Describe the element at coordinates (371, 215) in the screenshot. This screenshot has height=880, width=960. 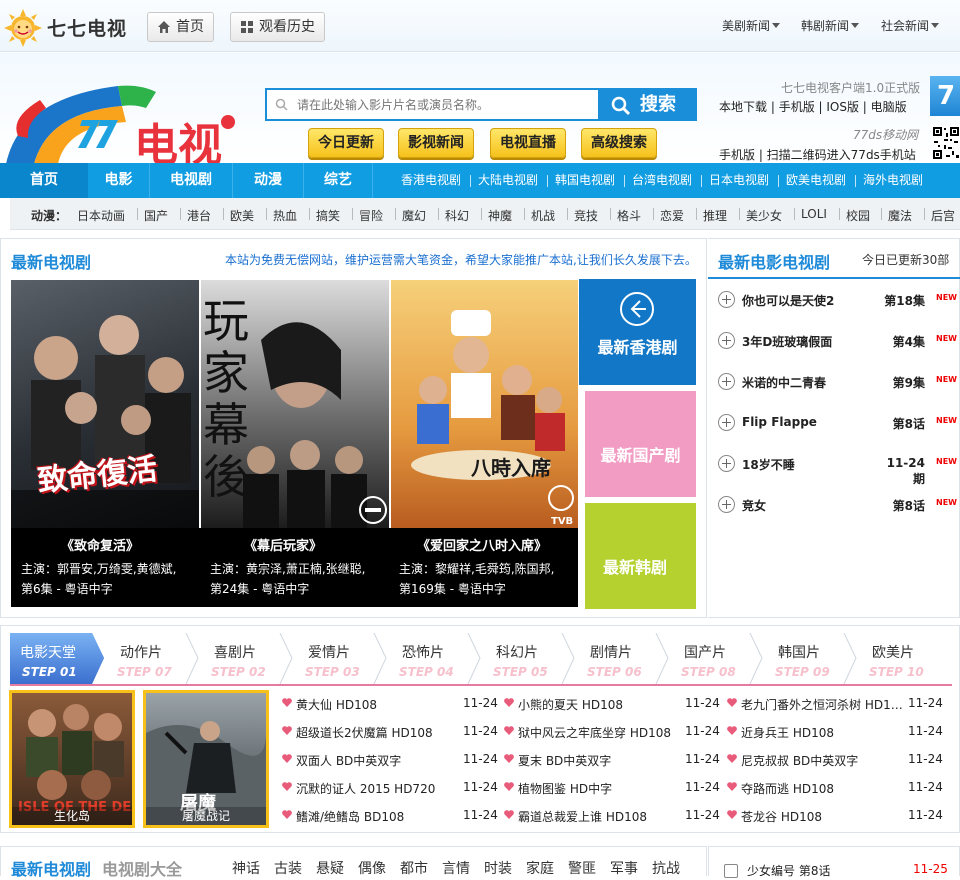
I see `category-item: 冒险` at that location.